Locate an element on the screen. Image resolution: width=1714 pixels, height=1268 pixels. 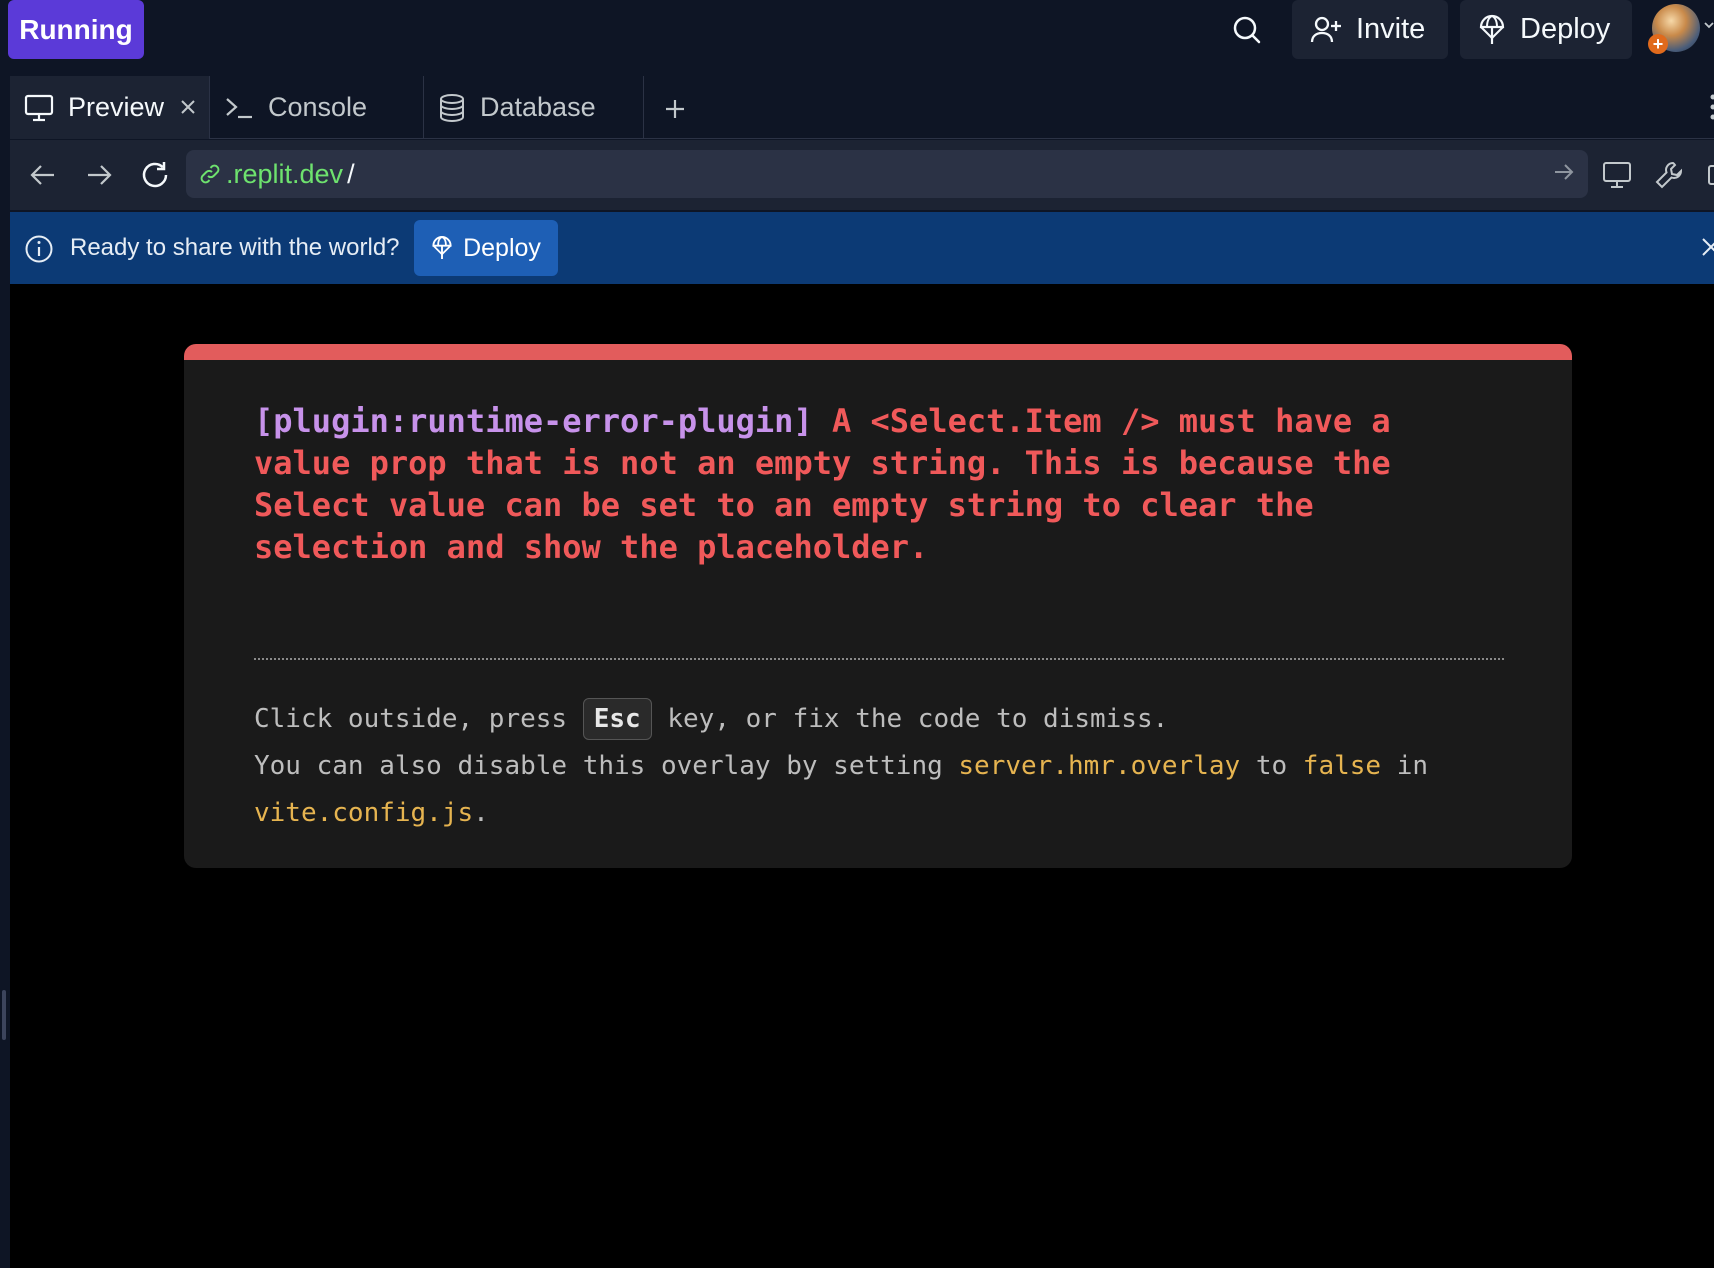
deploy-button: Deploy is located at coordinates (1546, 29).